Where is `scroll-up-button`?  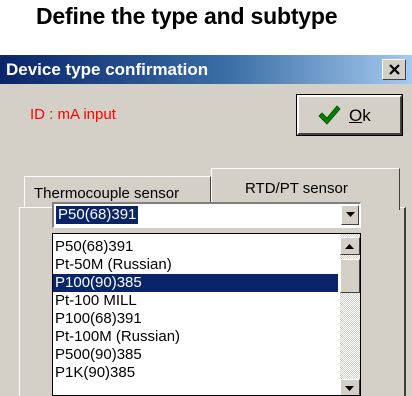 scroll-up-button is located at coordinates (350, 246).